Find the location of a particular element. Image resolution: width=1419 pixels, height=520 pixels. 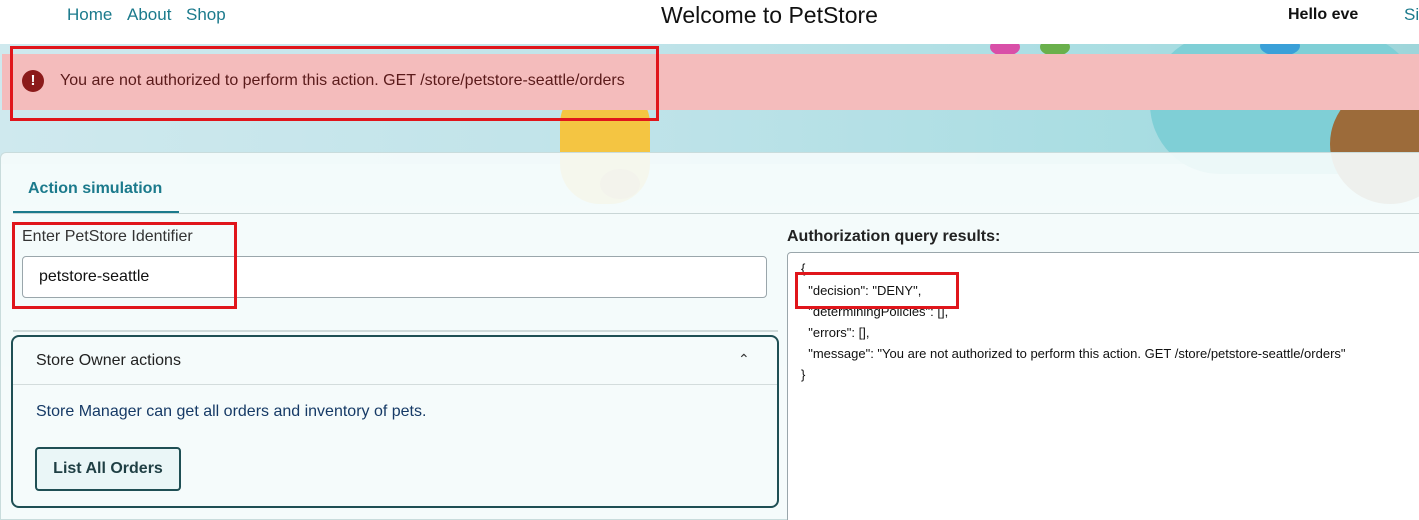

tab-action-simulation: Action simulation is located at coordinates (96, 188).